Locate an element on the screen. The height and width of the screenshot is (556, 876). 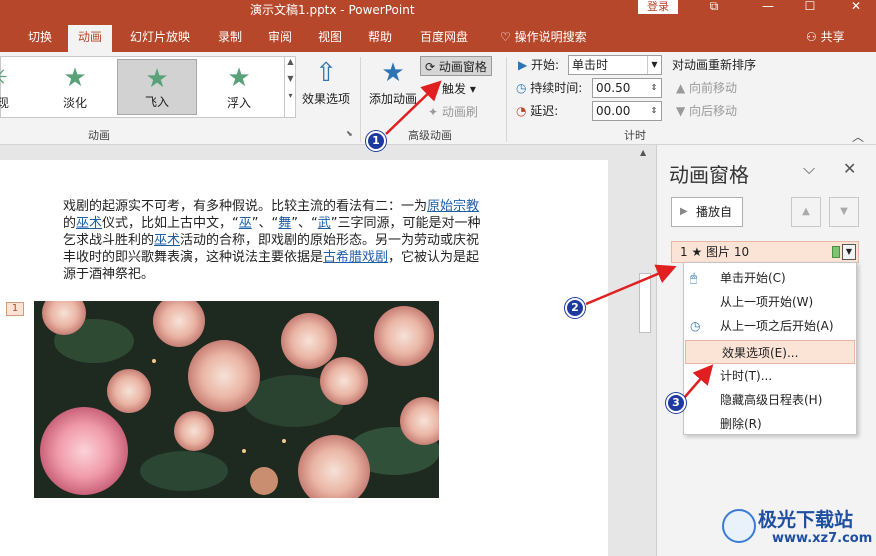
maximize-icon: ☐ is located at coordinates (810, 7).